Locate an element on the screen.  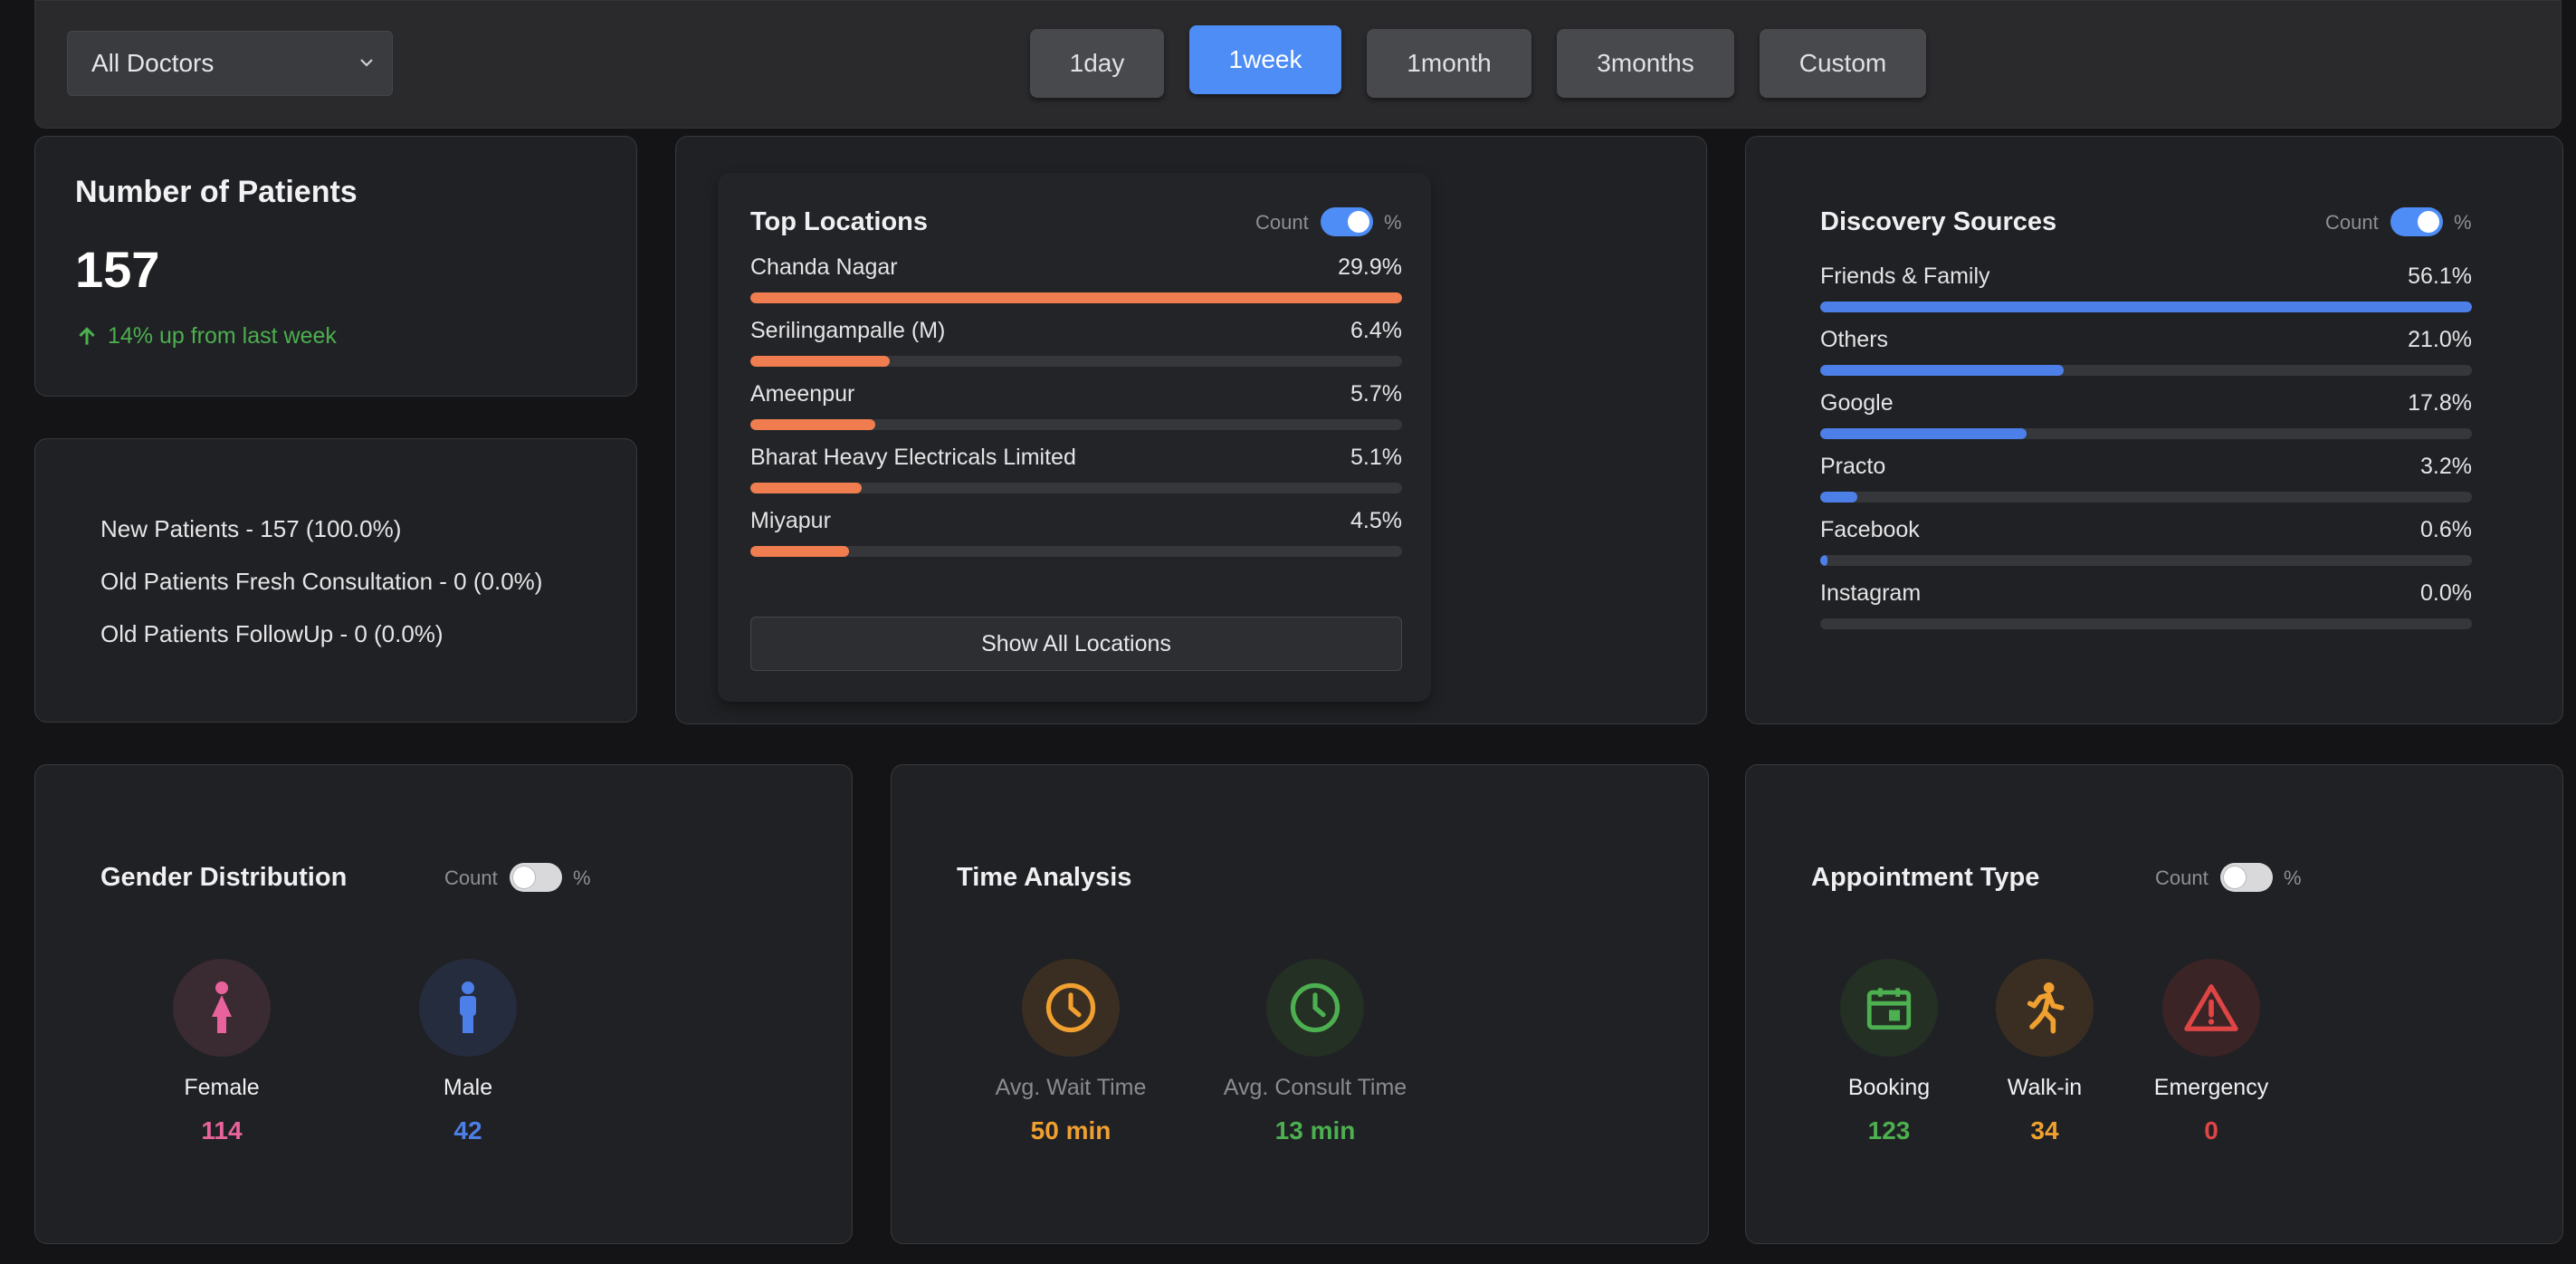
discovery-row-percent: 56.1% is located at coordinates (2440, 276).